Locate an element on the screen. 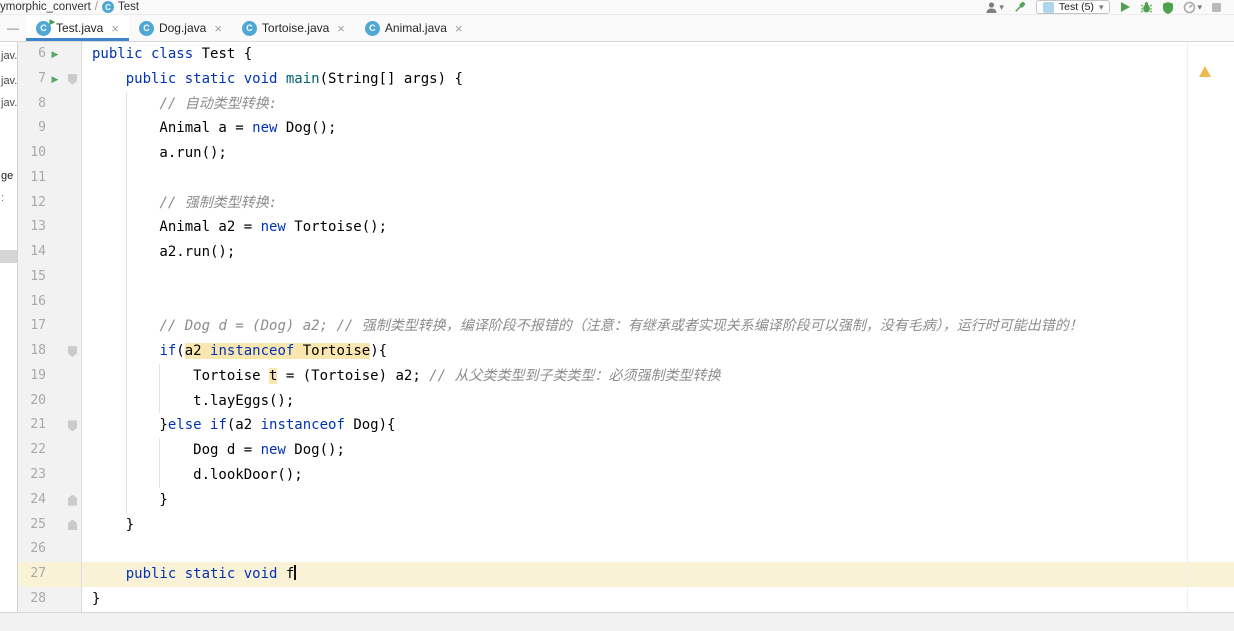 The width and height of the screenshot is (1234, 631). code-line: 15 is located at coordinates (626, 277).